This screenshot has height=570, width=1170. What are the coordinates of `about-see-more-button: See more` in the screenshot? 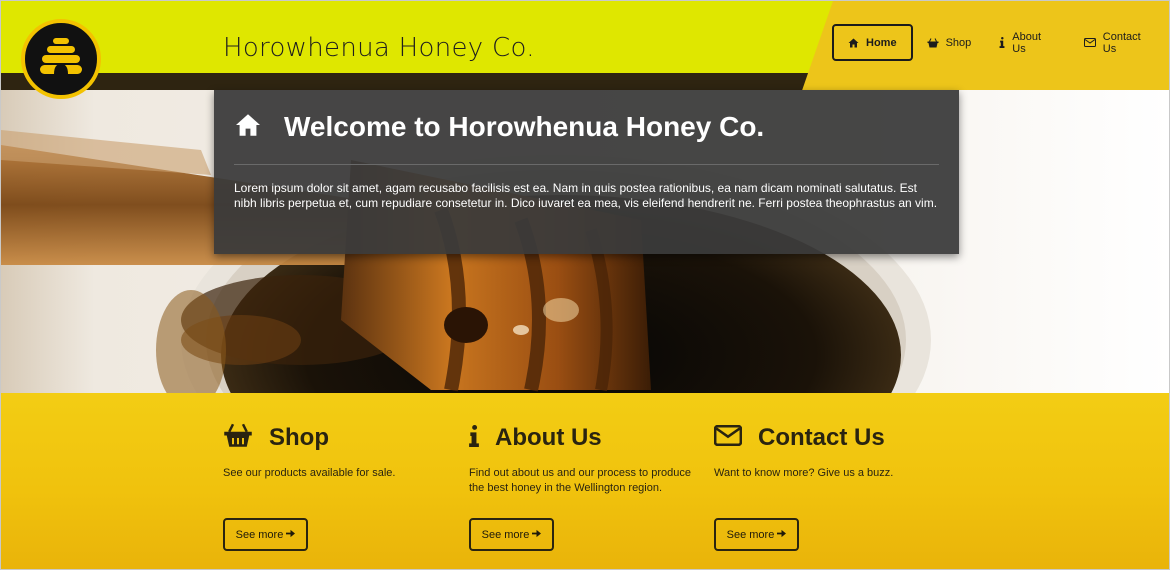 It's located at (511, 534).